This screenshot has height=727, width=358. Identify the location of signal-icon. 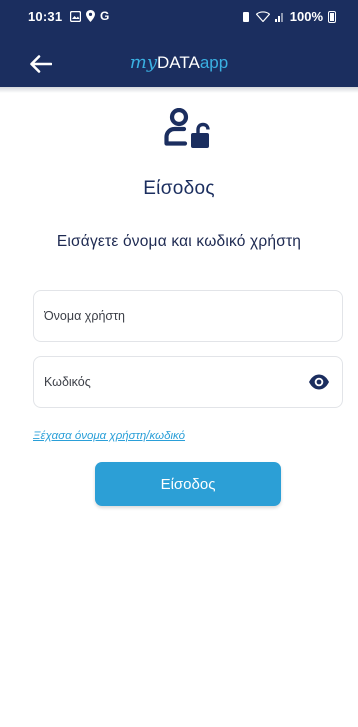
(278, 17).